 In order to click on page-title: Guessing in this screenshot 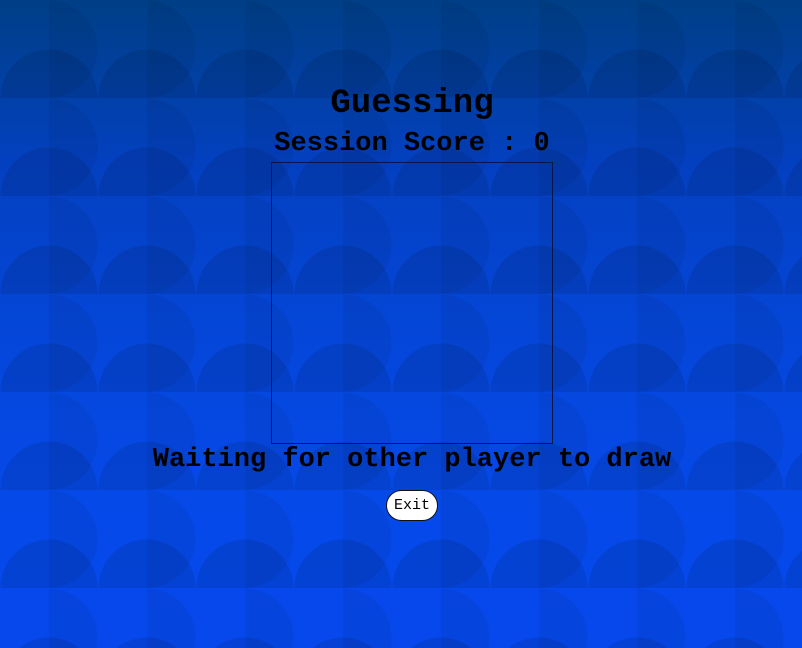, I will do `click(412, 104)`.